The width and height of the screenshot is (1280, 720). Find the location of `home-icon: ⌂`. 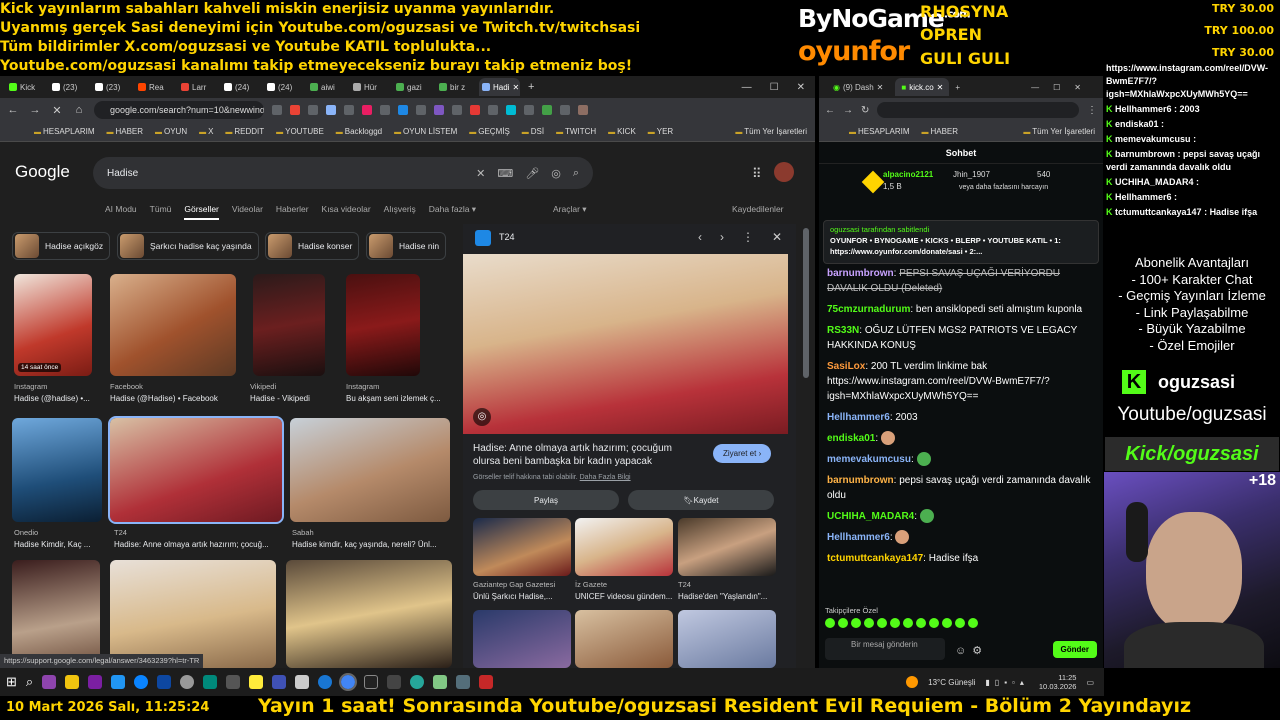

home-icon: ⌂ is located at coordinates (79, 110).